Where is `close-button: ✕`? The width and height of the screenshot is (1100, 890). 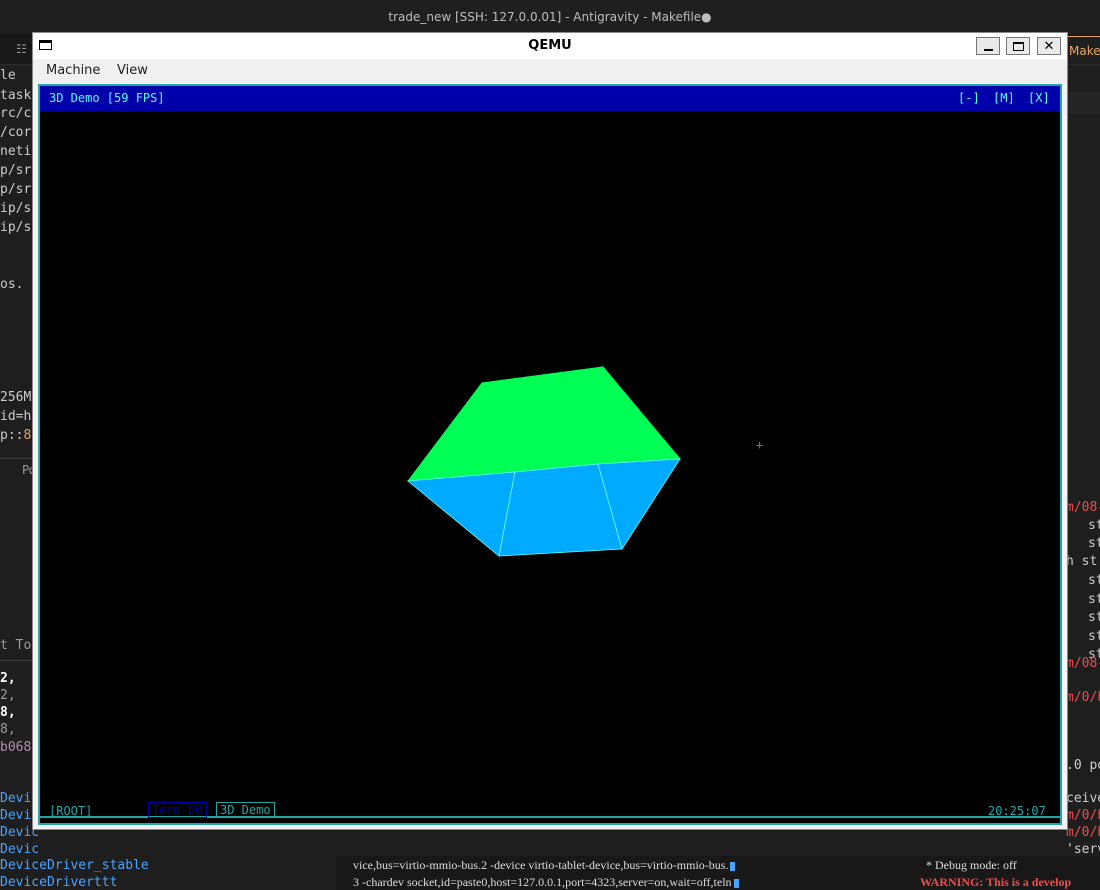 close-button: ✕ is located at coordinates (1049, 46).